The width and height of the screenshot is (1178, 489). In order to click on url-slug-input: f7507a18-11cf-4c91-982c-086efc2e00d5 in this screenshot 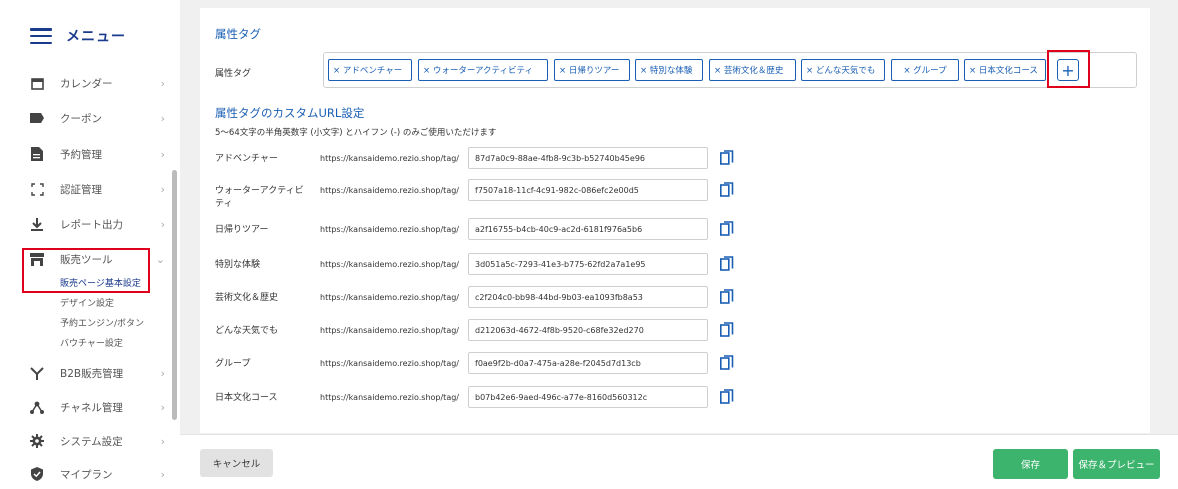, I will do `click(588, 190)`.